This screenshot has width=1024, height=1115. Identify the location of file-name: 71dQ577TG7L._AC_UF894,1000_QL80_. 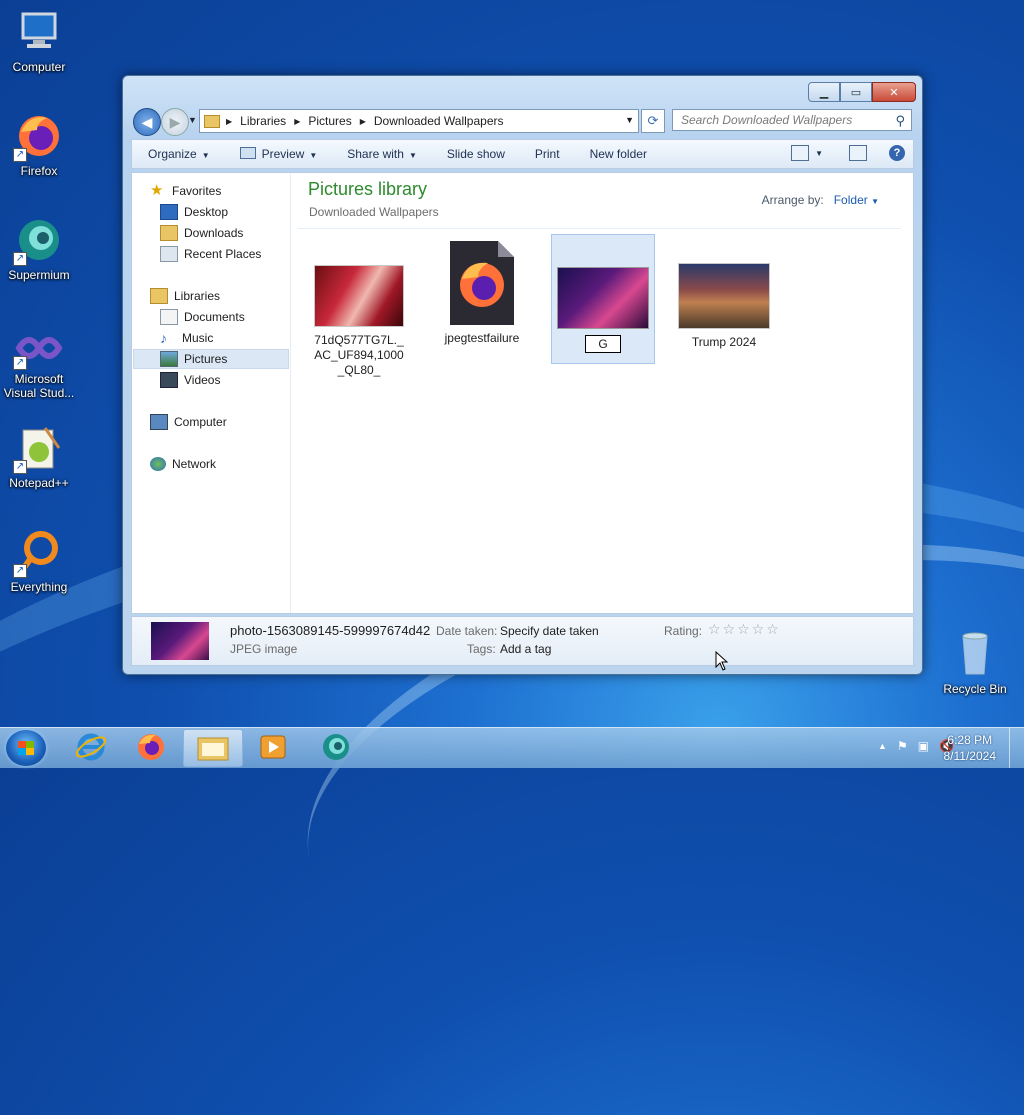
(359, 355).